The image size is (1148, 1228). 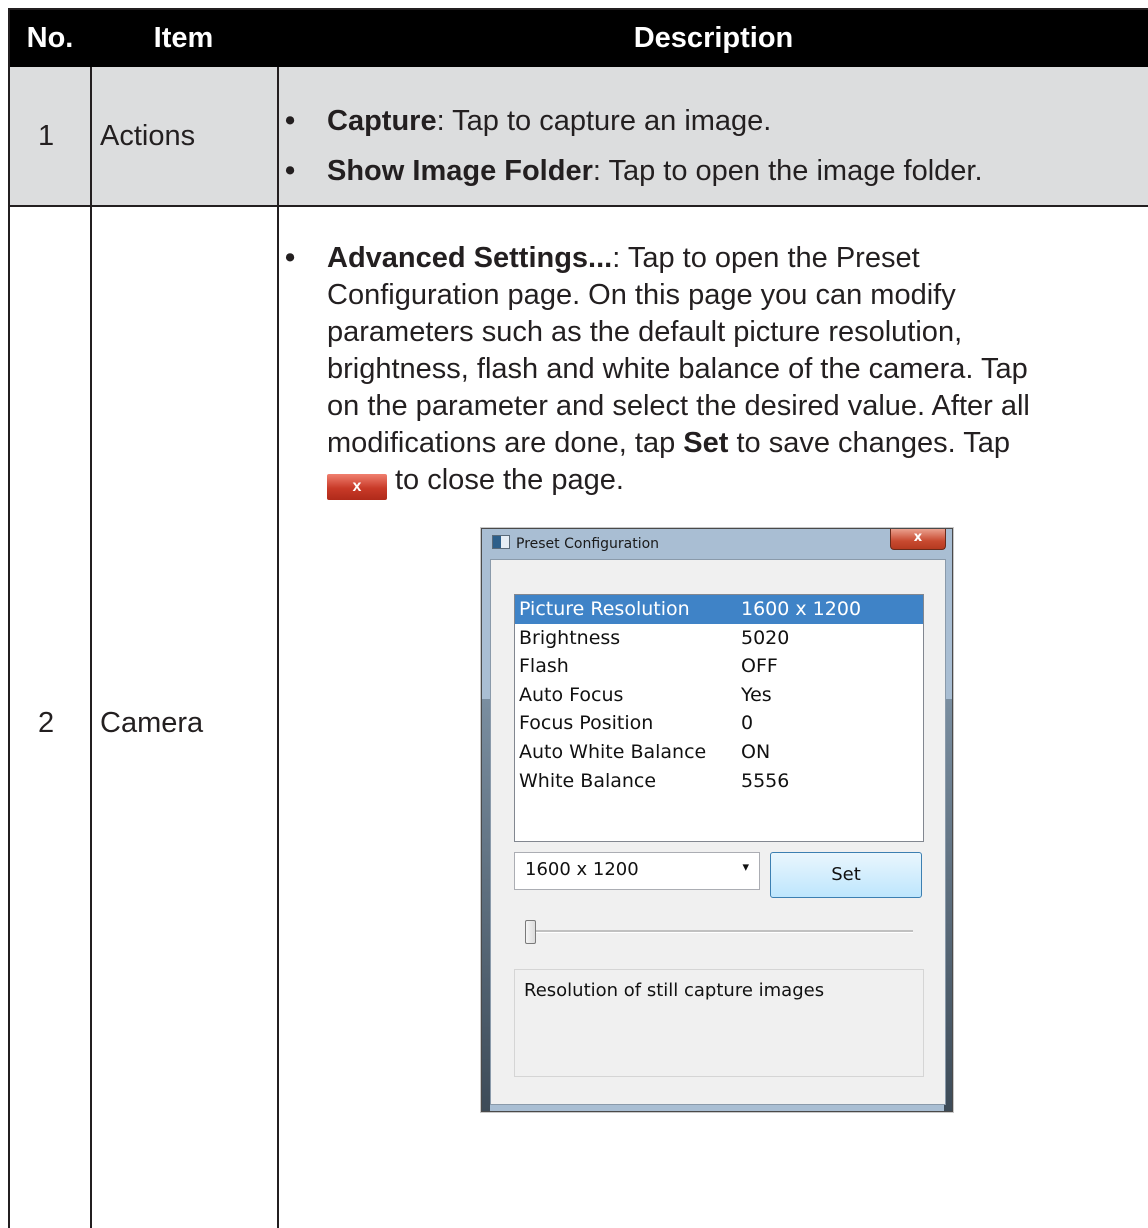 I want to click on row2-number: 2, so click(x=46, y=723).